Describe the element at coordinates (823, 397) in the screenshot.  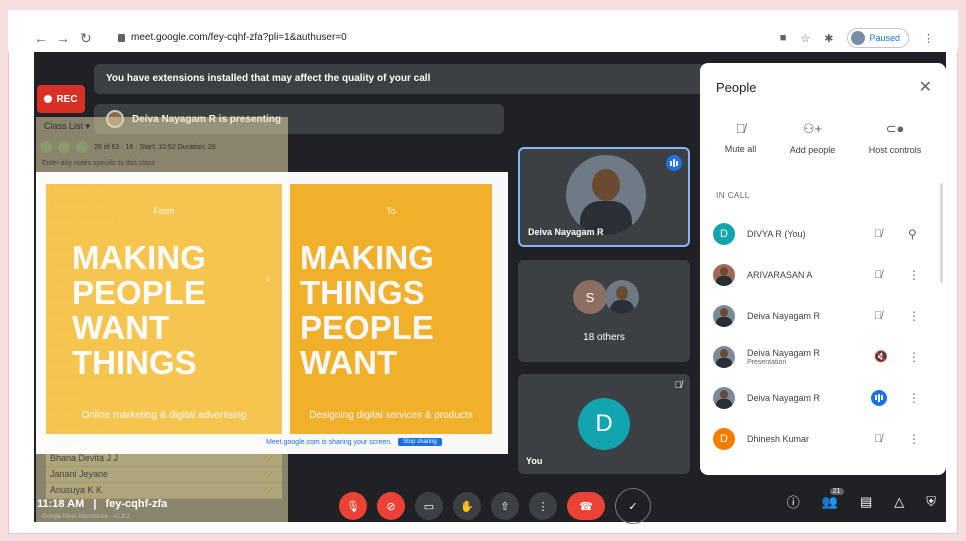
I see `participant-row: Deiva Nayagam R ⋮` at that location.